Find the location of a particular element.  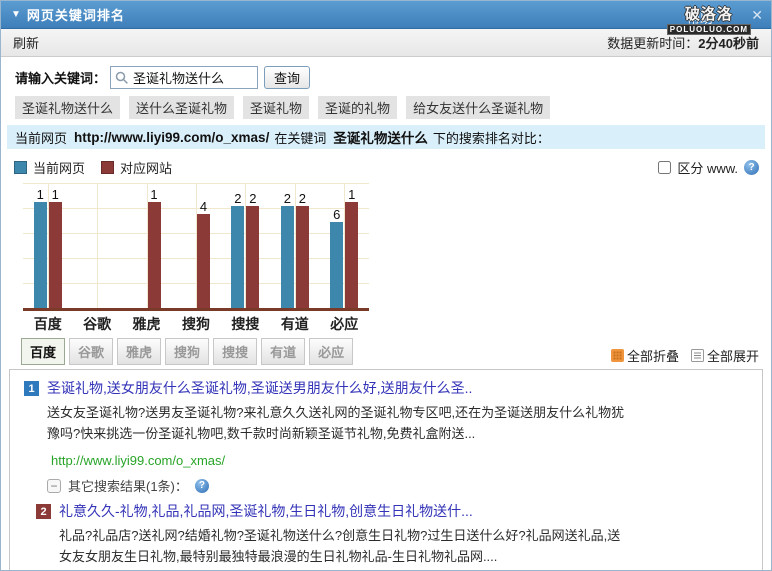

bar-value-label: 4 is located at coordinates (203, 206).